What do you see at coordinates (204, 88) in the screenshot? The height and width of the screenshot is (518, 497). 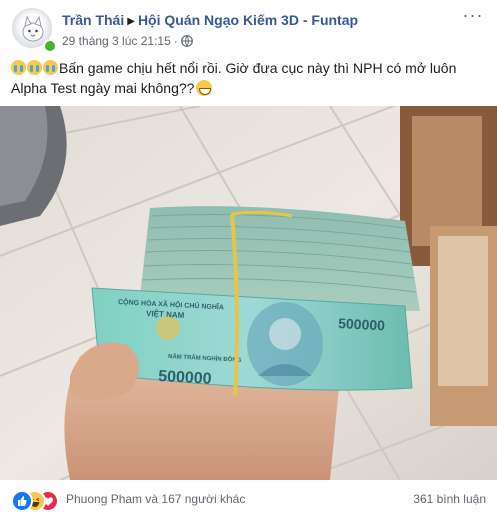 I see `grinning-face-icon` at bounding box center [204, 88].